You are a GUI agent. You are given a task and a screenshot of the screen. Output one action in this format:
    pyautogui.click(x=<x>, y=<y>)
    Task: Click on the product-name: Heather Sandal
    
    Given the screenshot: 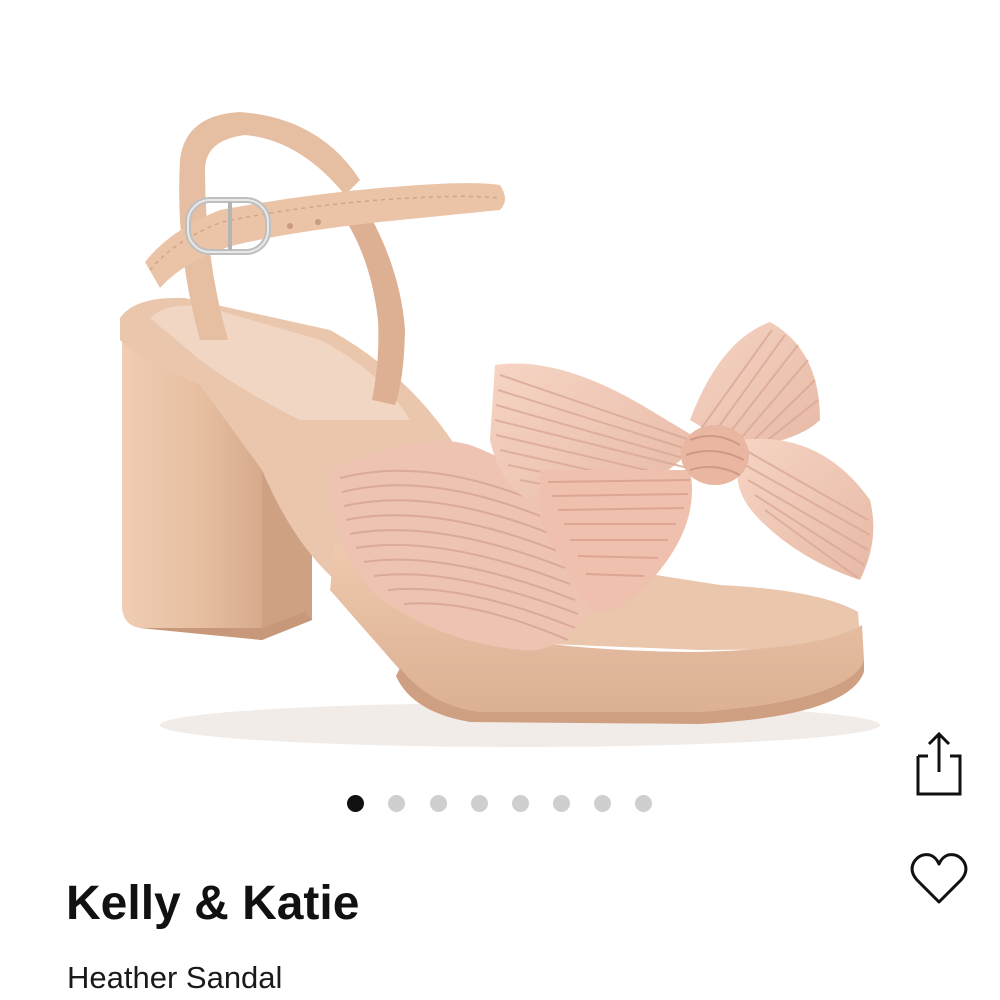 What is the action you would take?
    pyautogui.click(x=175, y=977)
    